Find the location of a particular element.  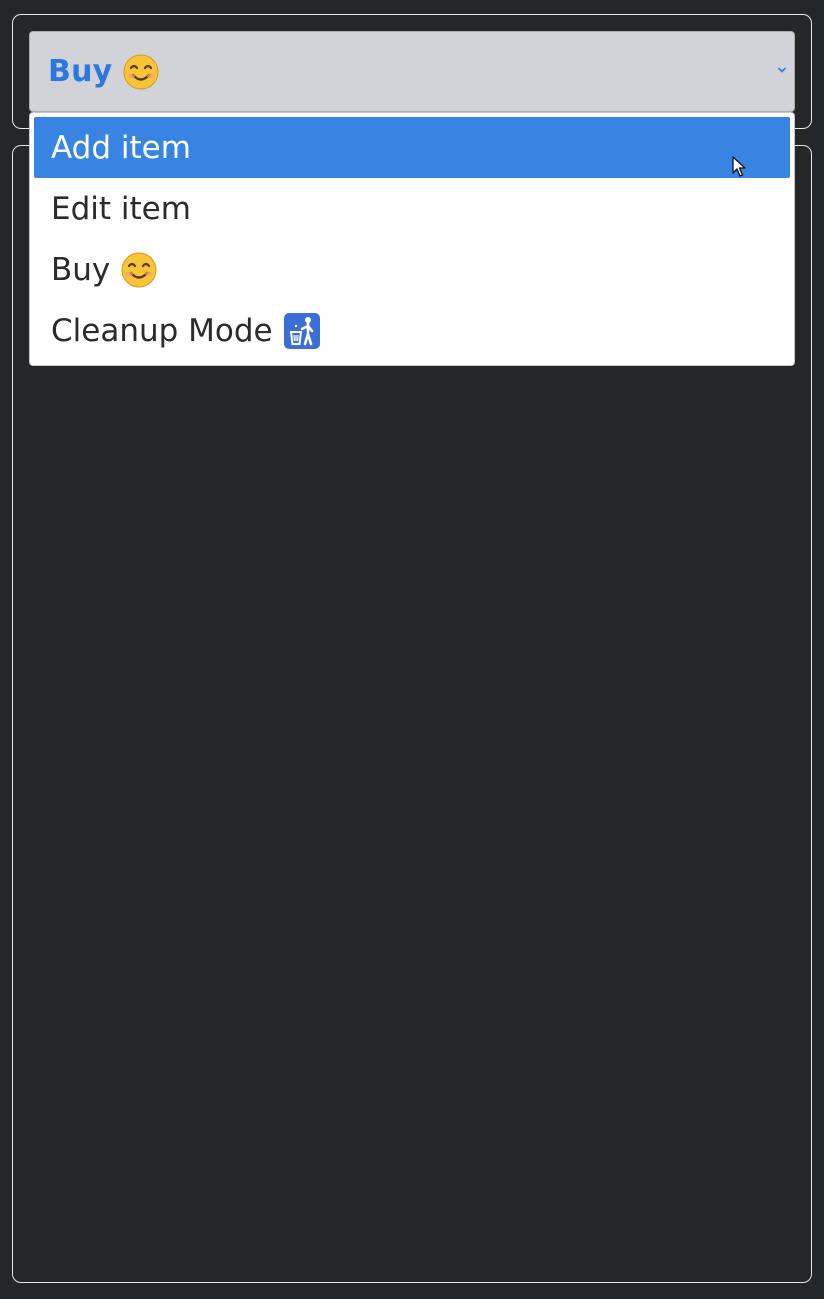

option-label: Buy is located at coordinates (81, 269).